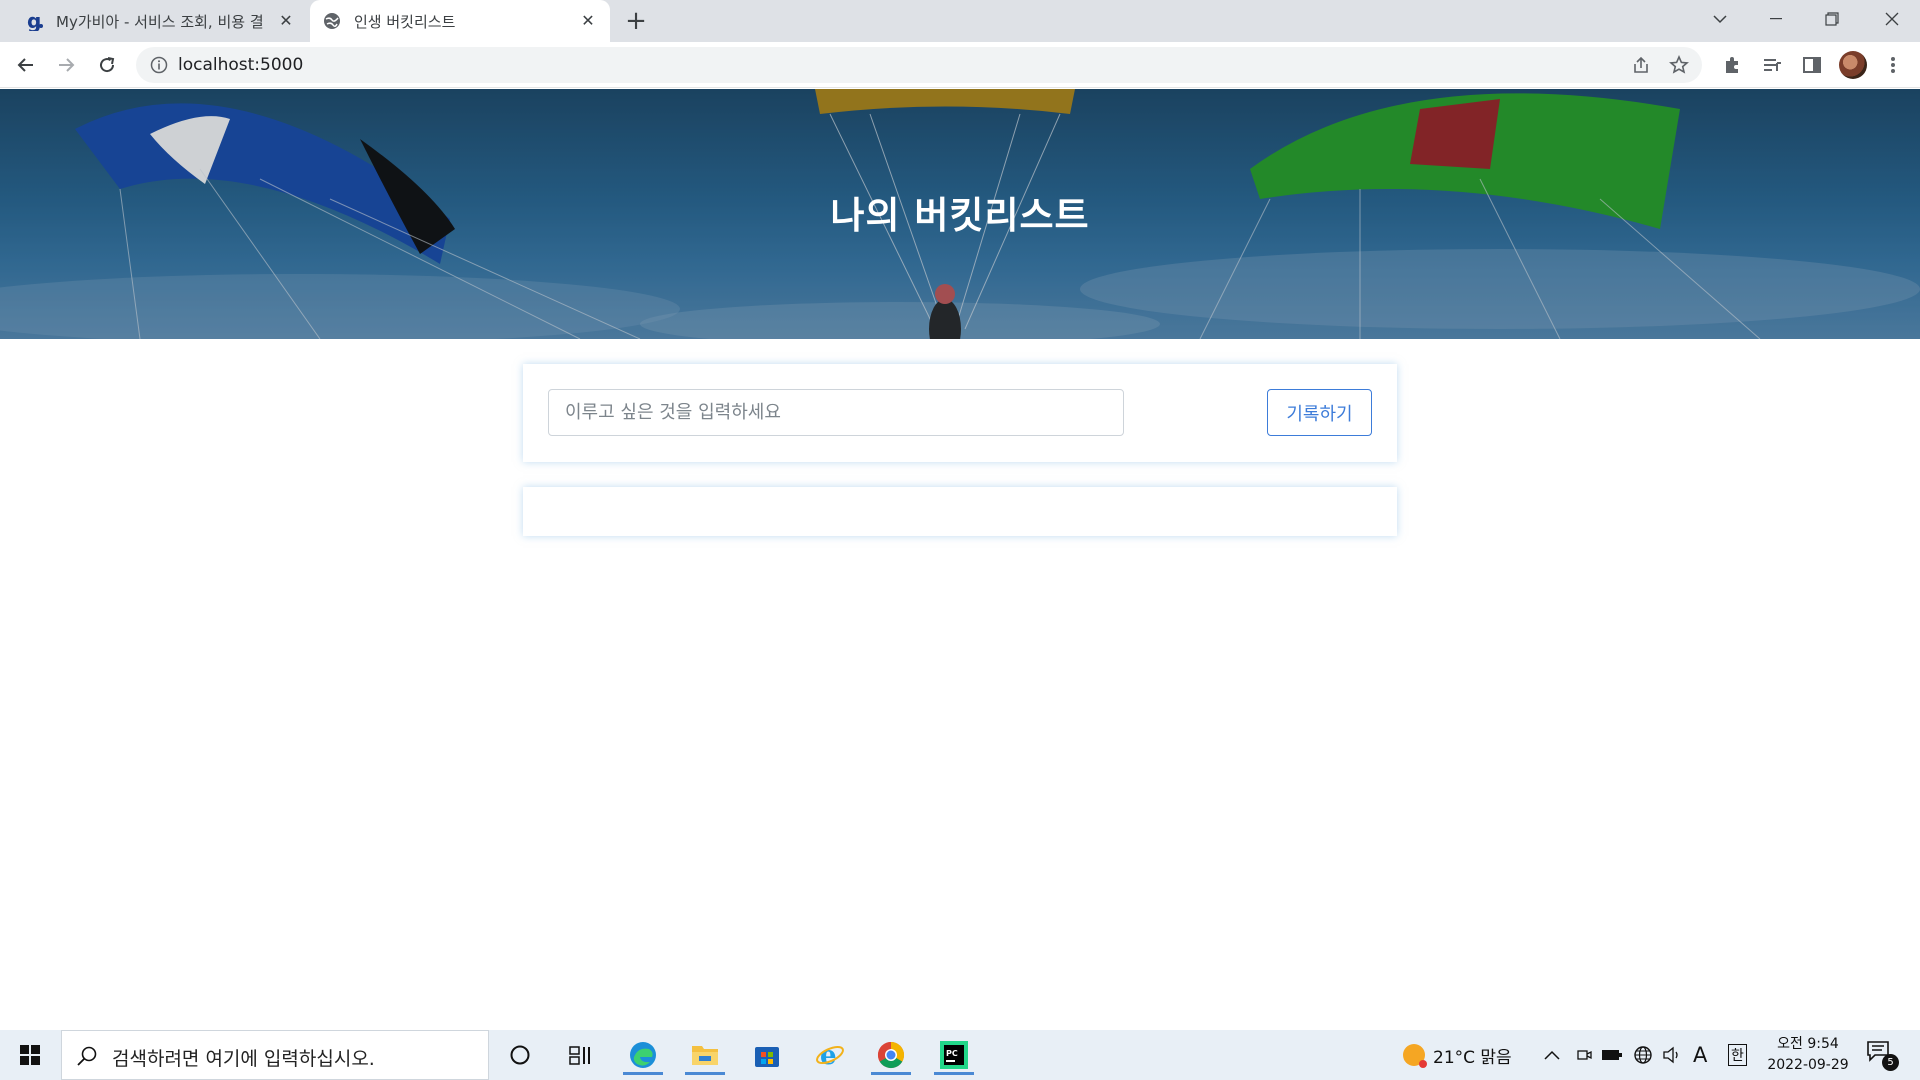  I want to click on bucket-list-card, so click(960, 511).